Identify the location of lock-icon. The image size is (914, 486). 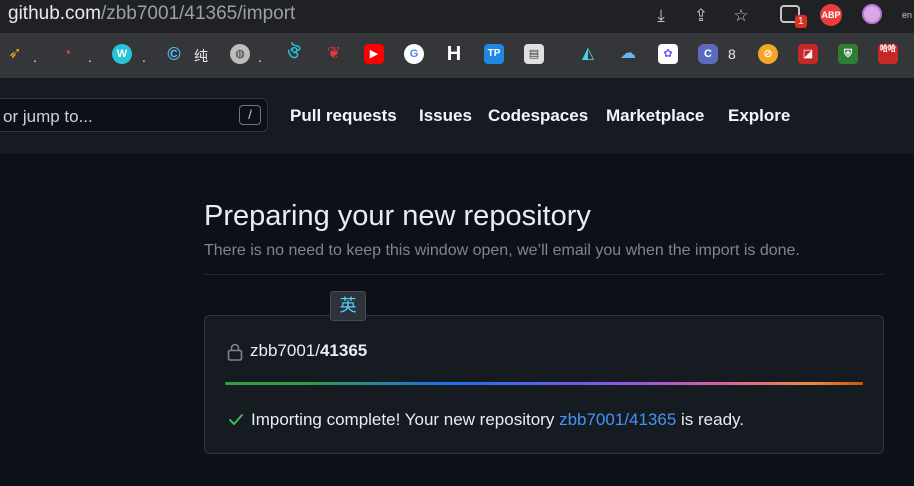
(235, 352).